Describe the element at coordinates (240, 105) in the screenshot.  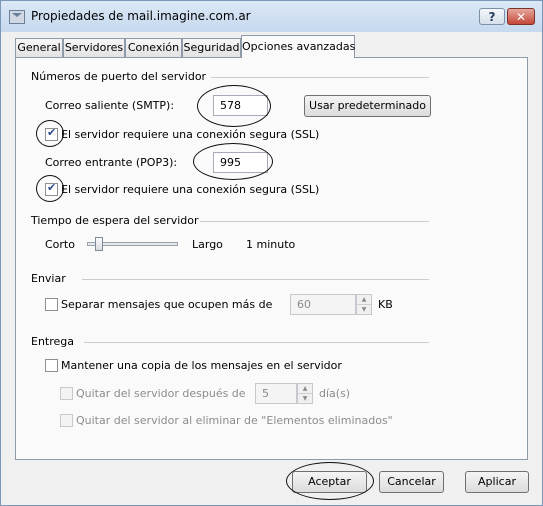
I see `smtp-port-input: 578` at that location.